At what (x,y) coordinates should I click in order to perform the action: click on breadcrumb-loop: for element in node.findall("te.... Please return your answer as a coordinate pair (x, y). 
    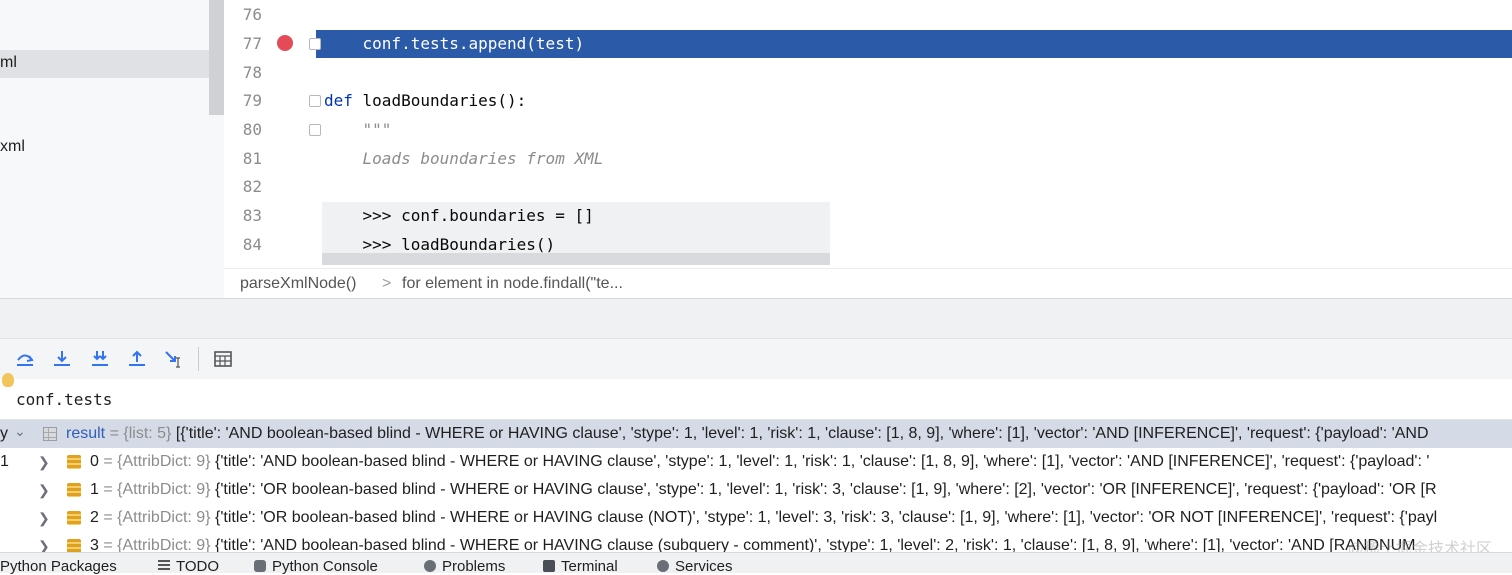
    Looking at the image, I should click on (512, 284).